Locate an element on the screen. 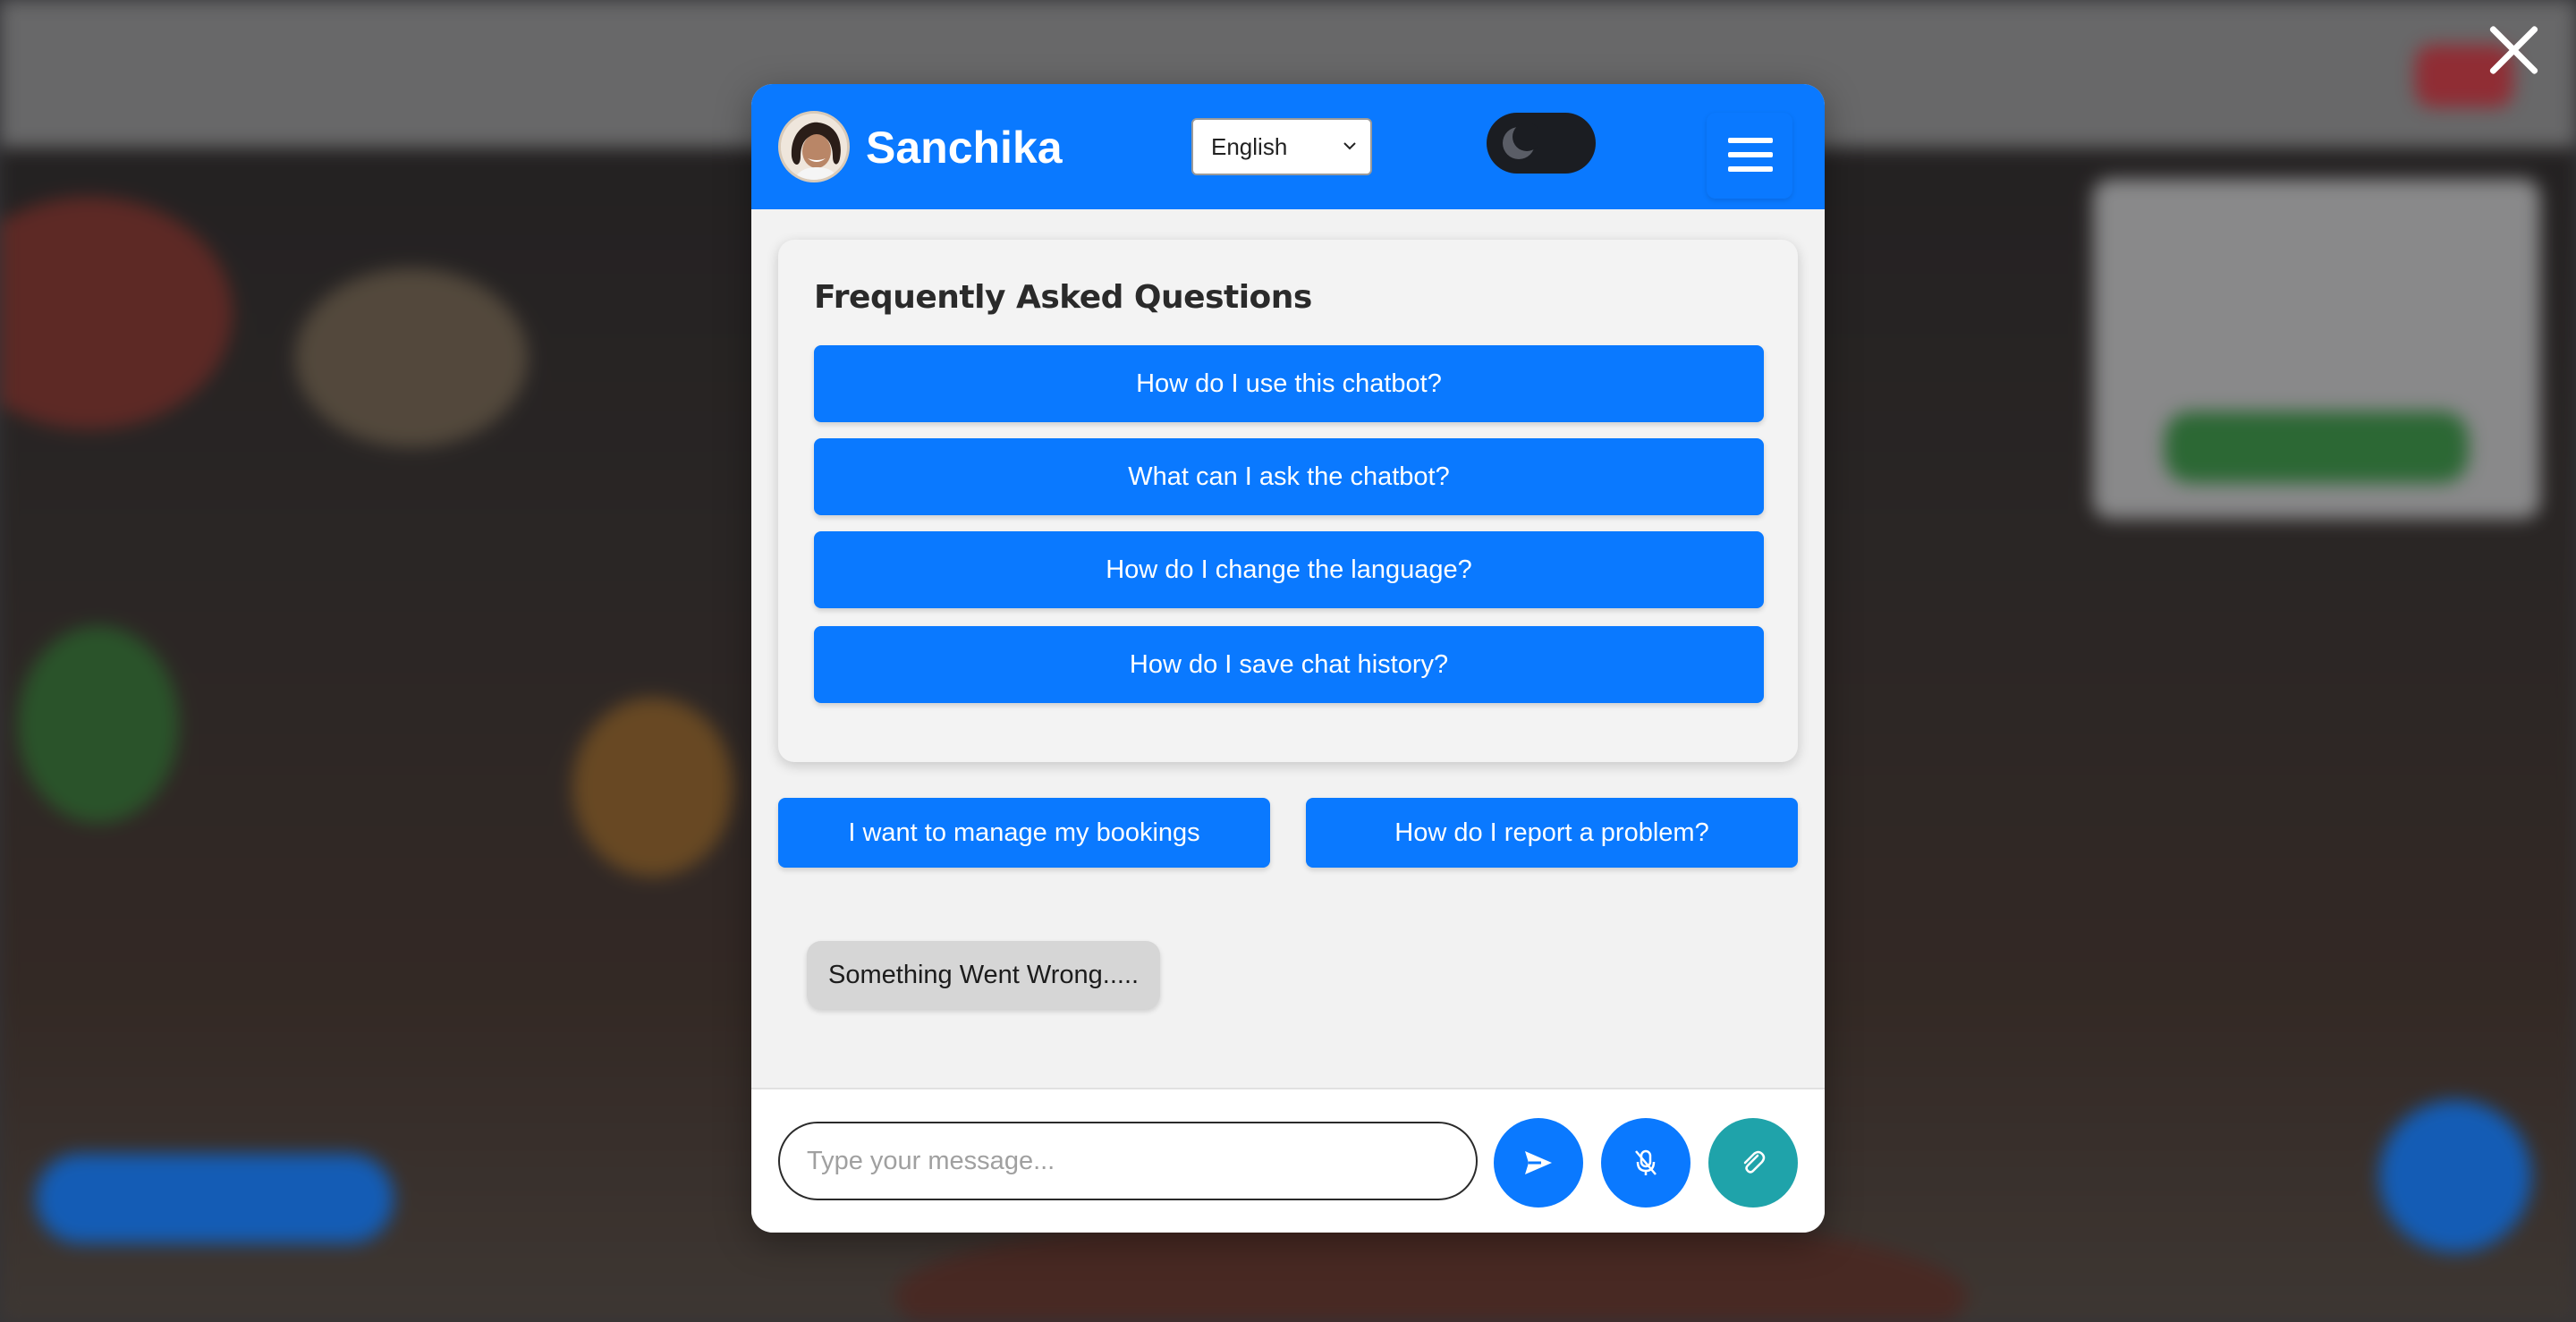  faq-question-button: How do I use this chatbot? is located at coordinates (1289, 384).